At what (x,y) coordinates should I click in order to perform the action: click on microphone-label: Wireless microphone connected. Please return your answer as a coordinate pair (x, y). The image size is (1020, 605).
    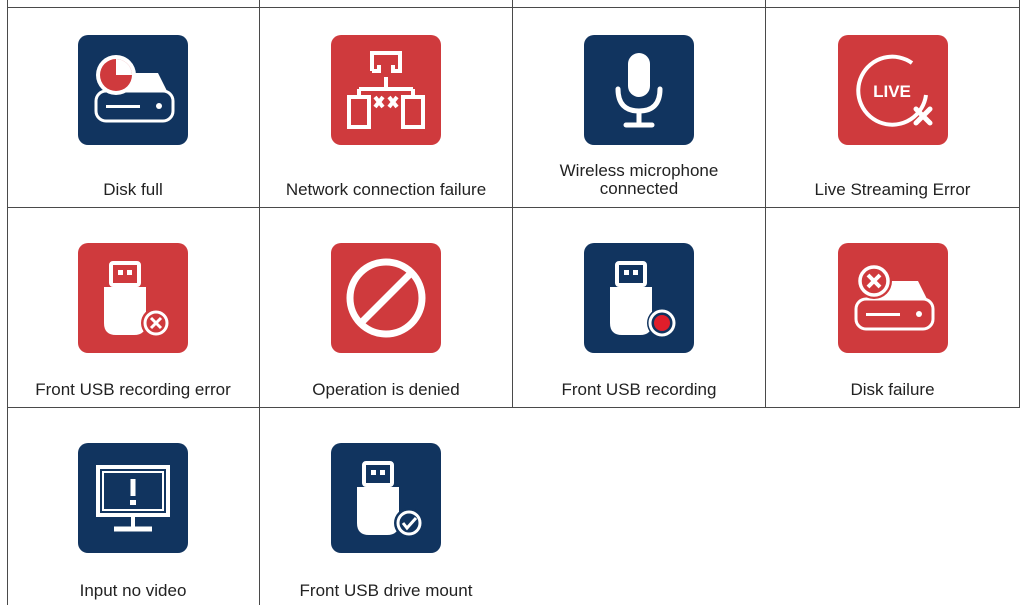
    Looking at the image, I should click on (639, 179).